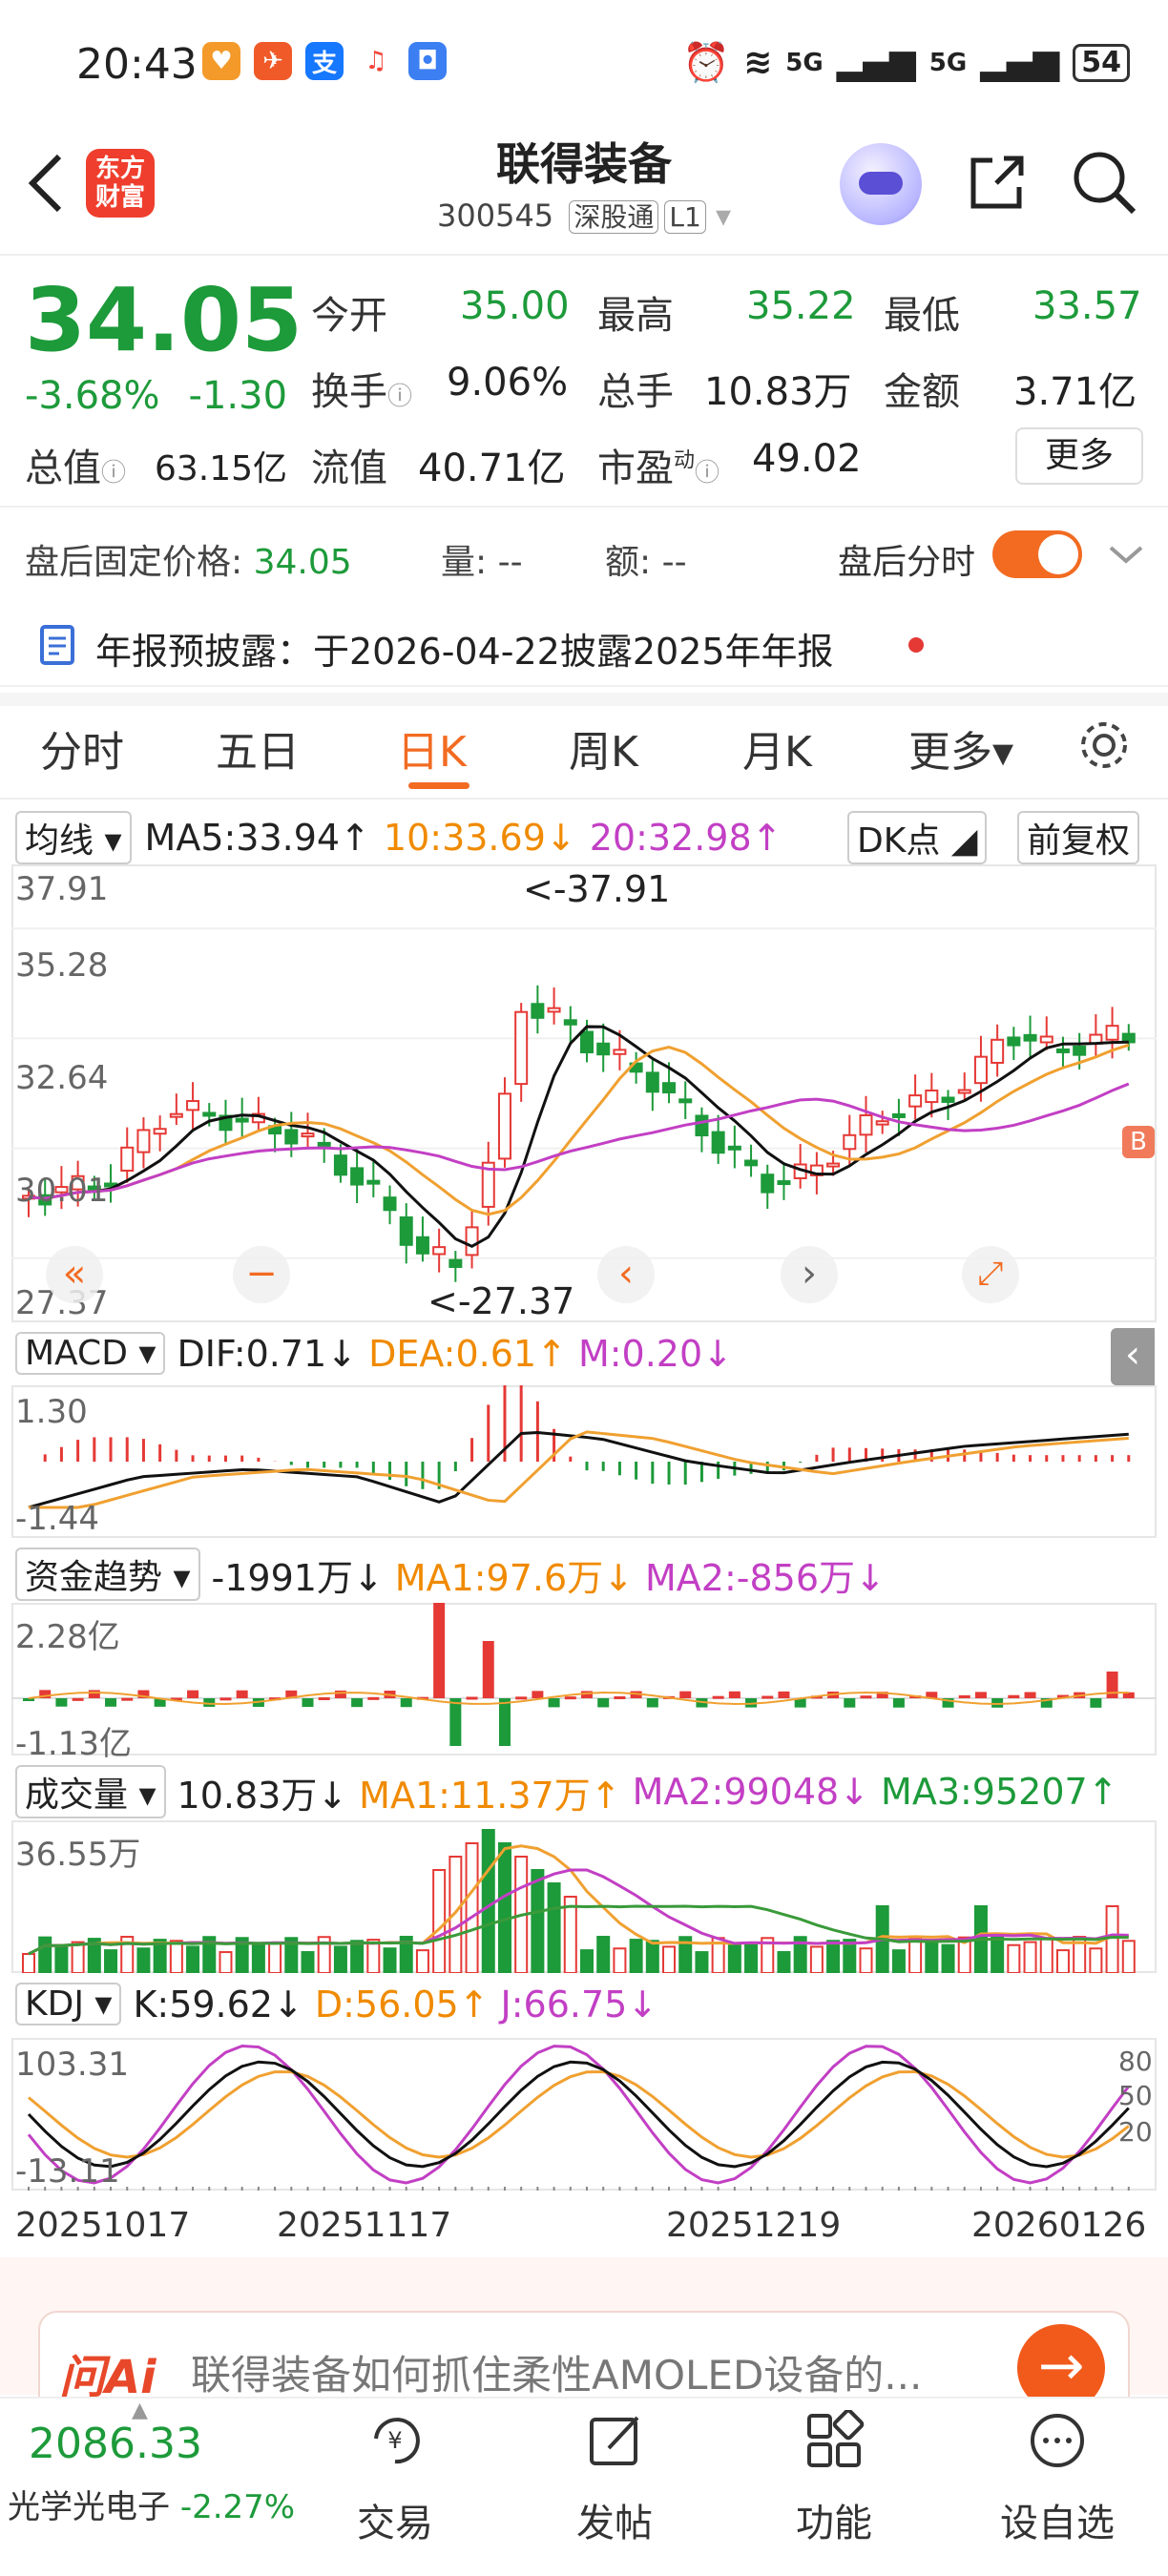 The width and height of the screenshot is (1168, 2576). What do you see at coordinates (90, 1353) in the screenshot?
I see `macd-selector: MACD ▾` at bounding box center [90, 1353].